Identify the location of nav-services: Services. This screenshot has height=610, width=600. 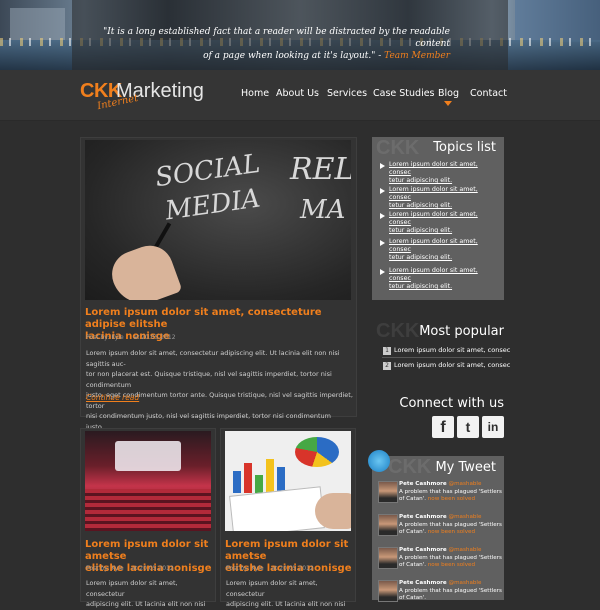
(347, 93).